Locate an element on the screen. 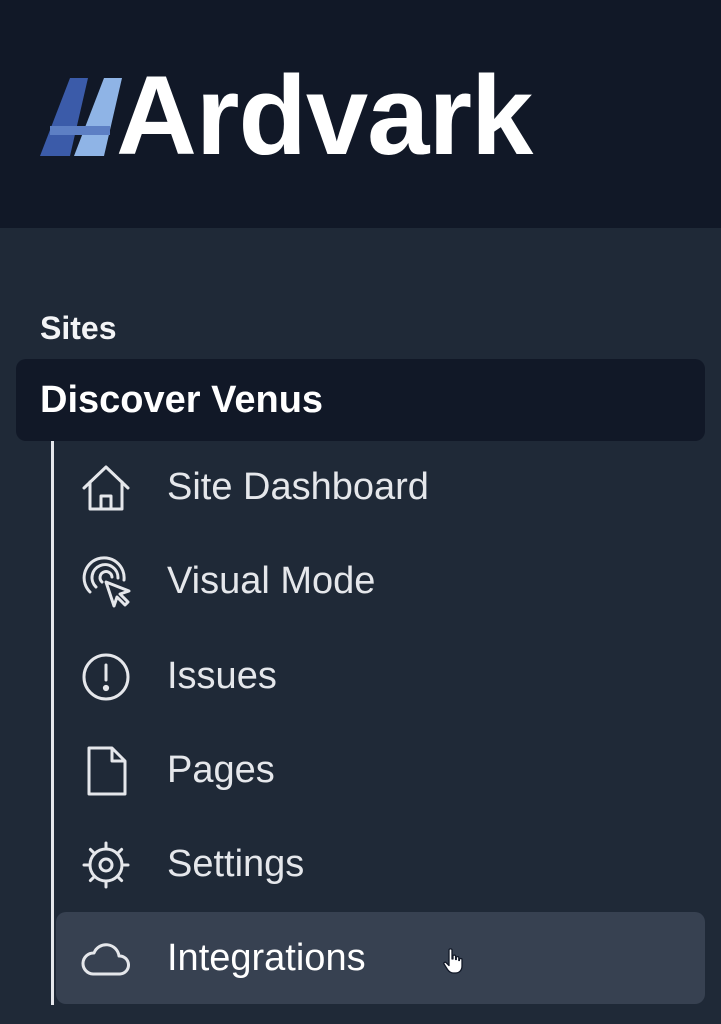 This screenshot has height=1024, width=721. nav-item-pages: Pages is located at coordinates (380, 770).